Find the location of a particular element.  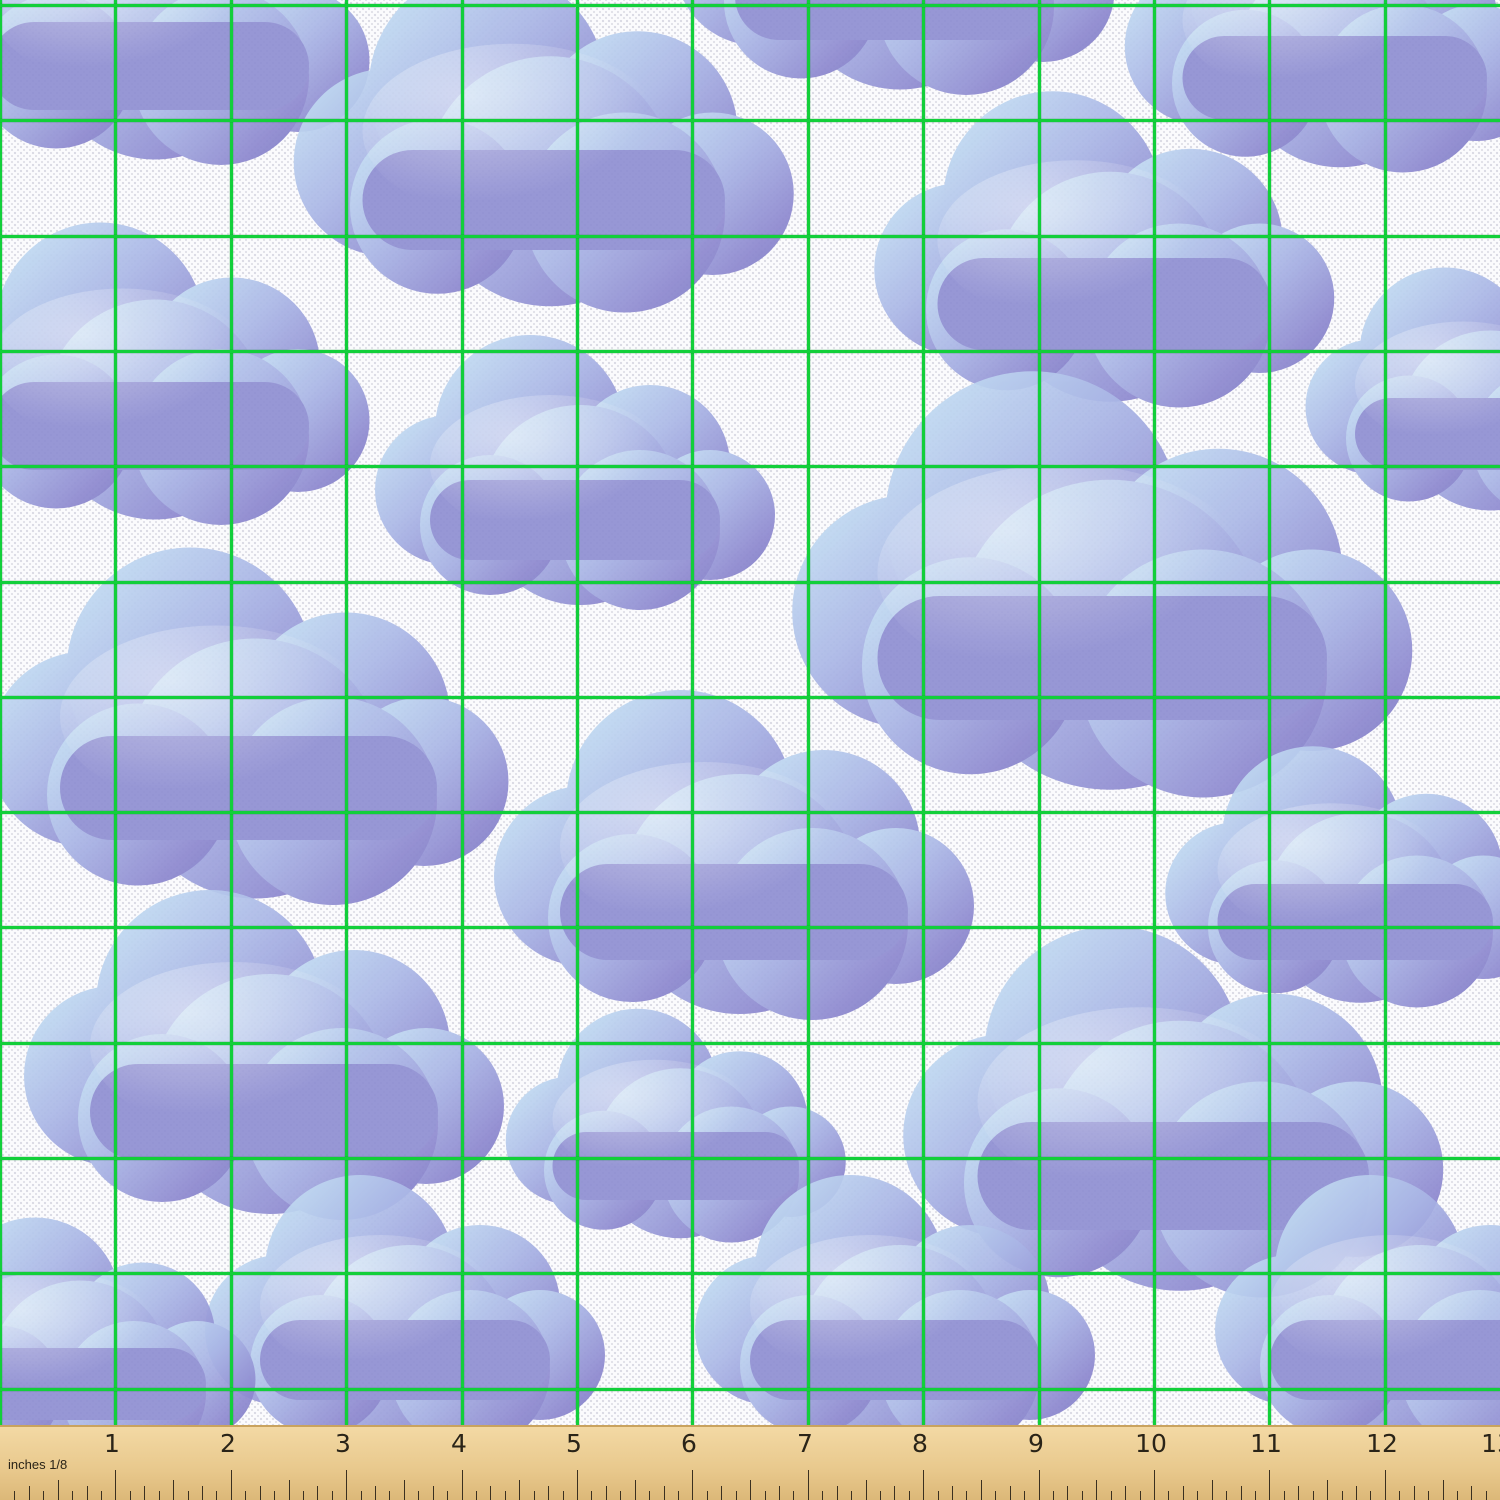

ruler-number: 6 is located at coordinates (689, 1443).